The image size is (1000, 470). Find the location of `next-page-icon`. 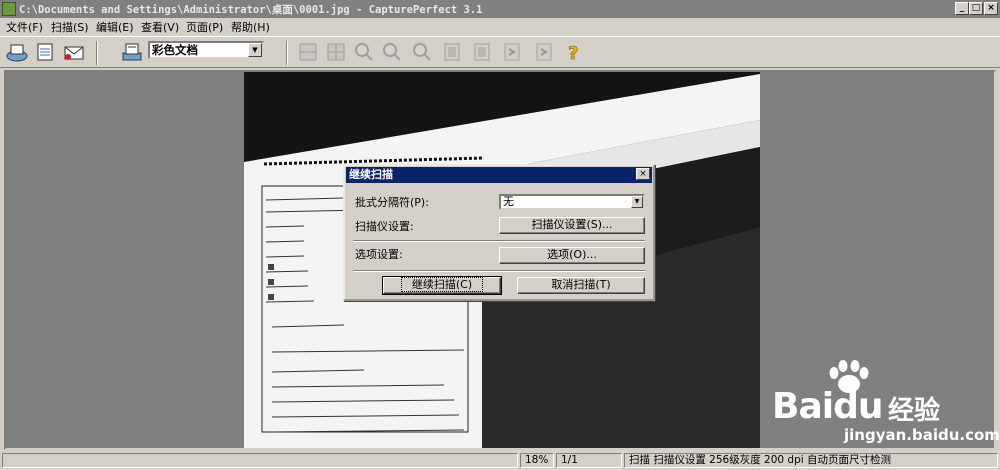

next-page-icon is located at coordinates (512, 52).